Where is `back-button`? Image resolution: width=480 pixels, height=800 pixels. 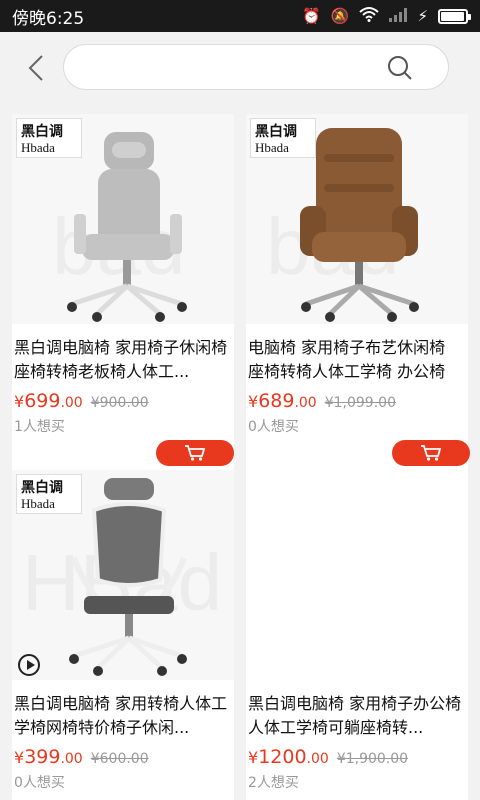 back-button is located at coordinates (36, 68).